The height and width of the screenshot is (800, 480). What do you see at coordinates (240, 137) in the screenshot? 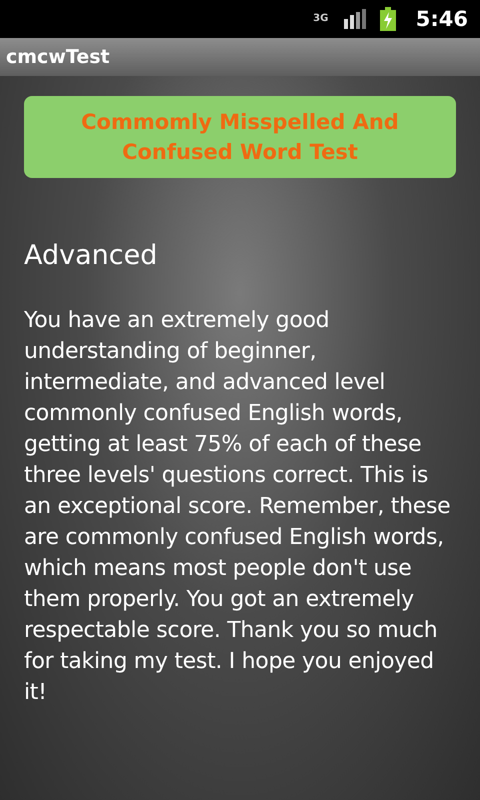
I see `test-title-button: Commomly Misspelled And Confused Word Test` at bounding box center [240, 137].